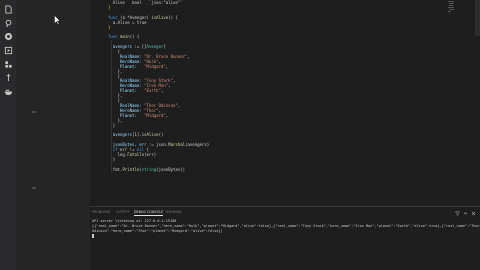 This screenshot has height=270, width=480. I want to click on tab-terminal: TERMINAL, so click(173, 212).